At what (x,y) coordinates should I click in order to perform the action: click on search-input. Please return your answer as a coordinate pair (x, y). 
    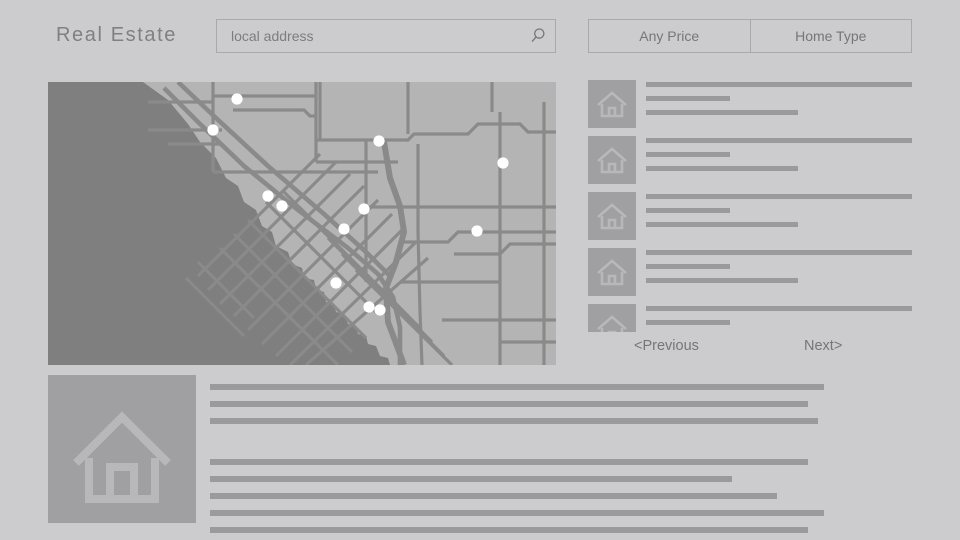
    Looking at the image, I should click on (371, 36).